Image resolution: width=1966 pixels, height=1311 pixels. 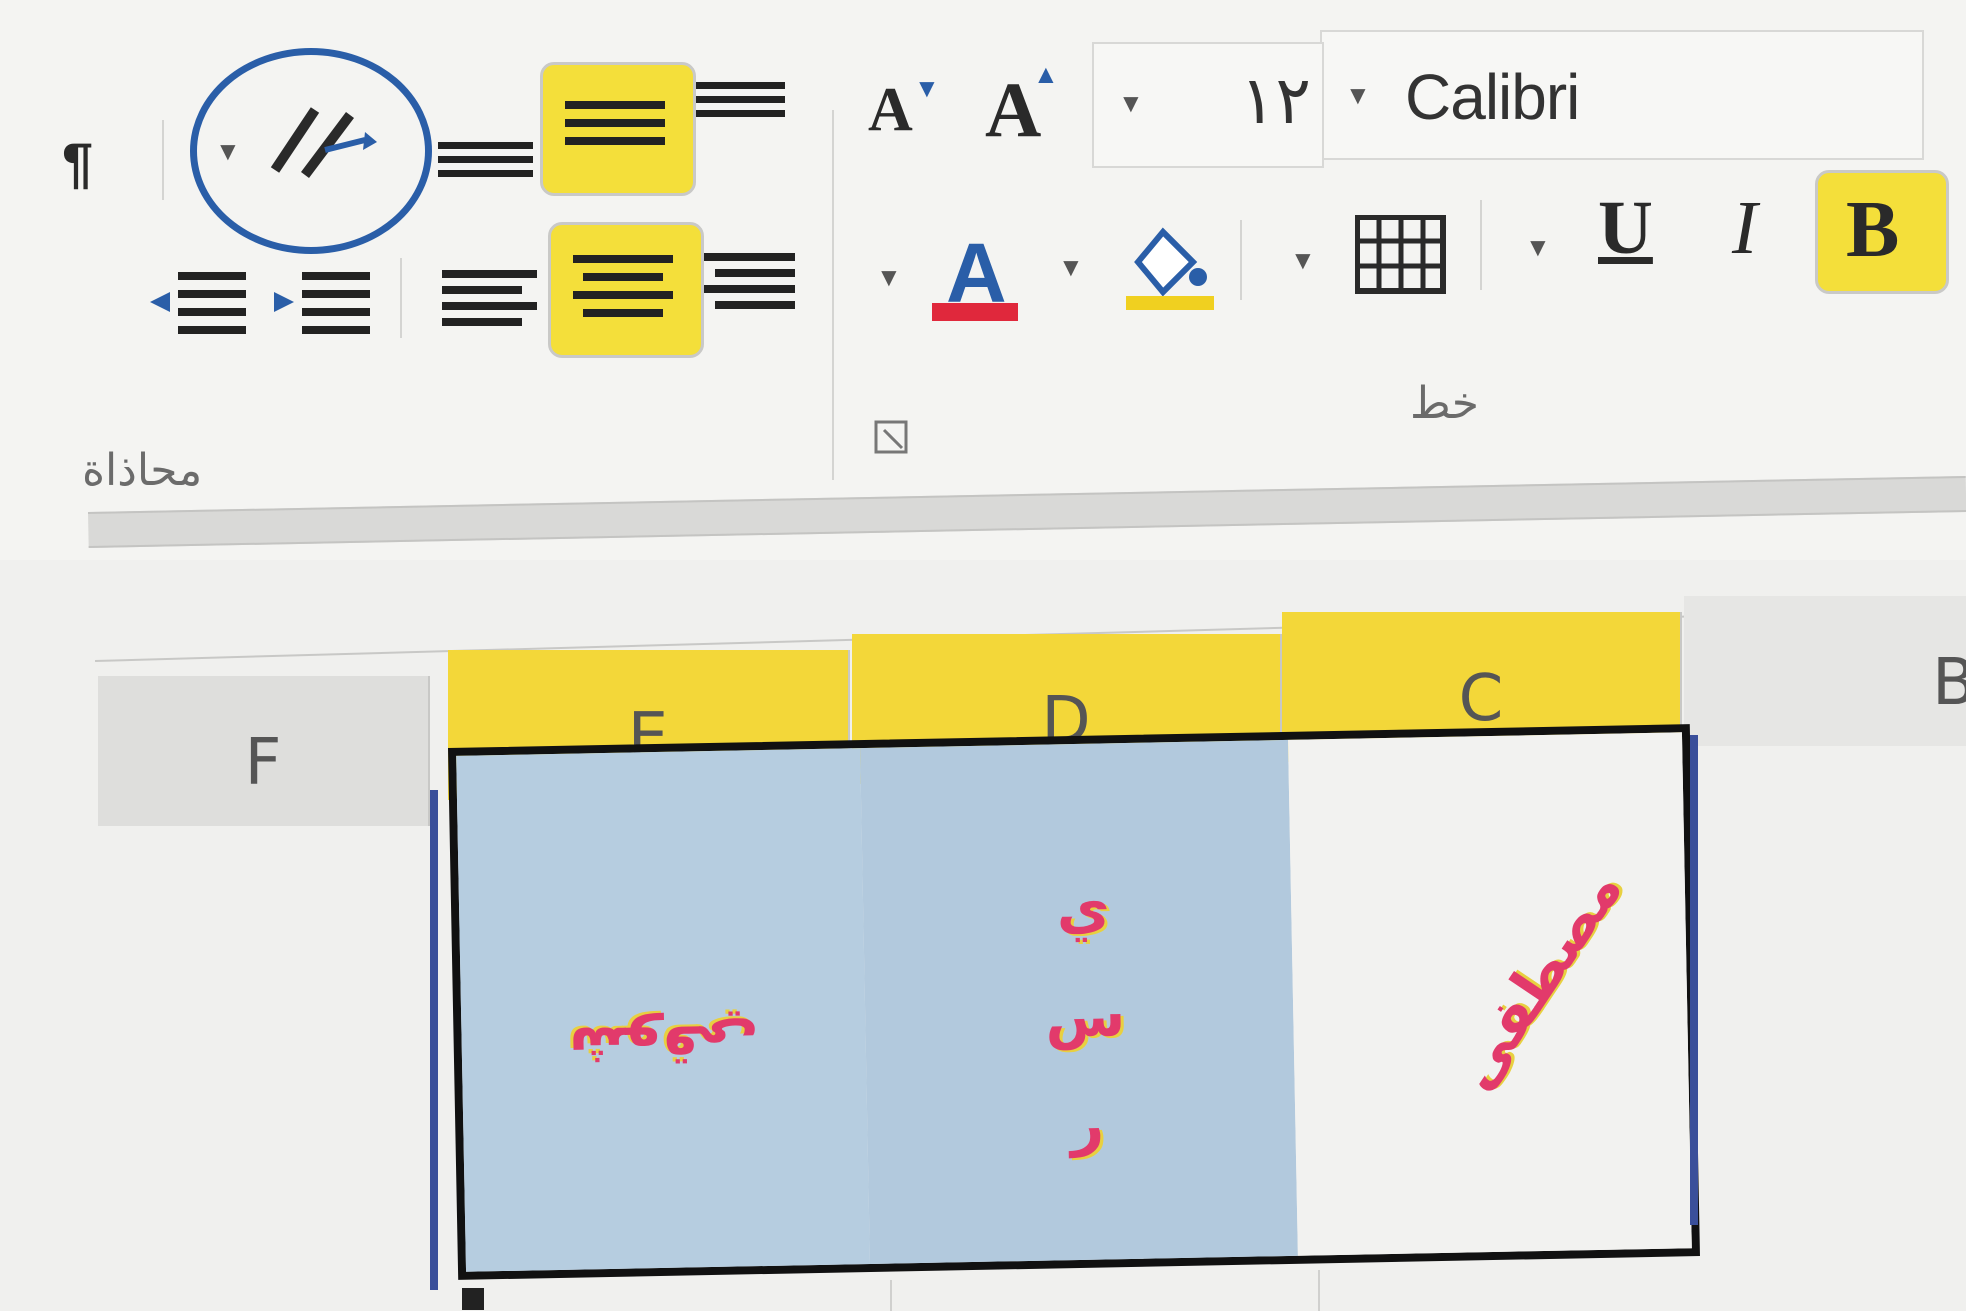 What do you see at coordinates (983, 275) in the screenshot?
I see `font-color-button: A` at bounding box center [983, 275].